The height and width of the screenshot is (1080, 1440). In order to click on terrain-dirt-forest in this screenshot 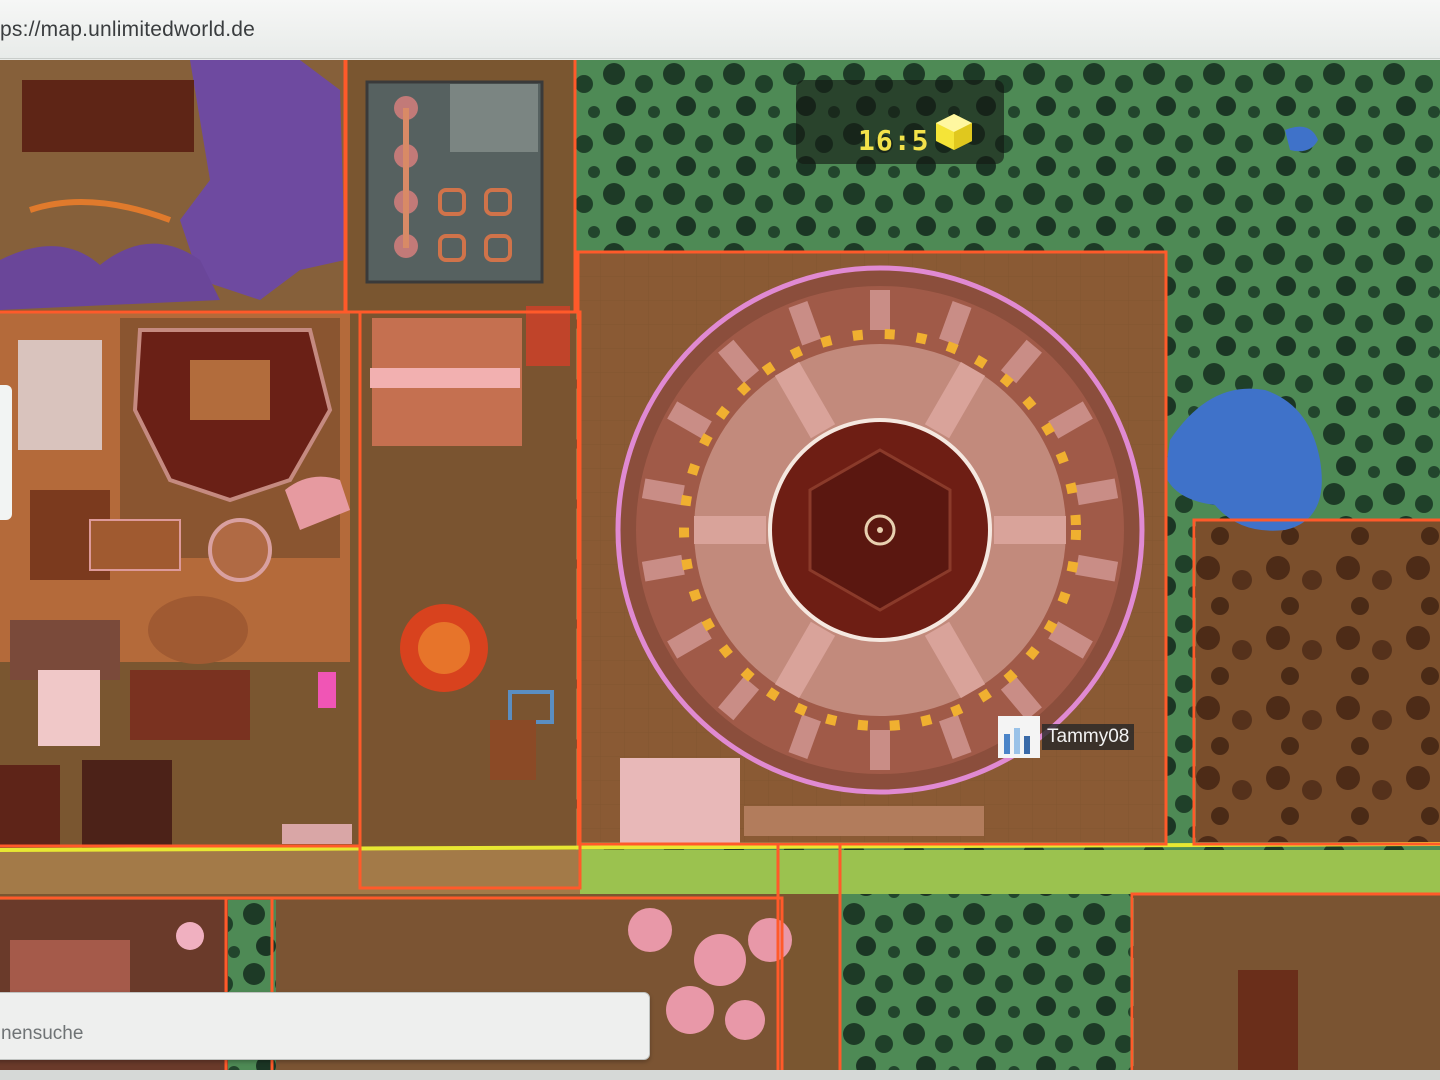, I will do `click(1318, 681)`.